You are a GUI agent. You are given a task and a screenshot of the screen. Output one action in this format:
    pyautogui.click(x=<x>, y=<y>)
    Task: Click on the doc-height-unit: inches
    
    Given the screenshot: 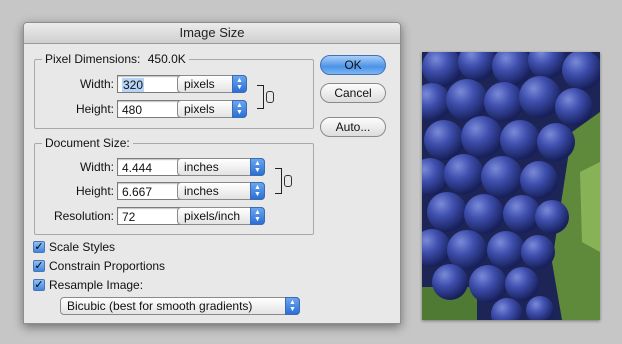 What is the action you would take?
    pyautogui.click(x=201, y=191)
    